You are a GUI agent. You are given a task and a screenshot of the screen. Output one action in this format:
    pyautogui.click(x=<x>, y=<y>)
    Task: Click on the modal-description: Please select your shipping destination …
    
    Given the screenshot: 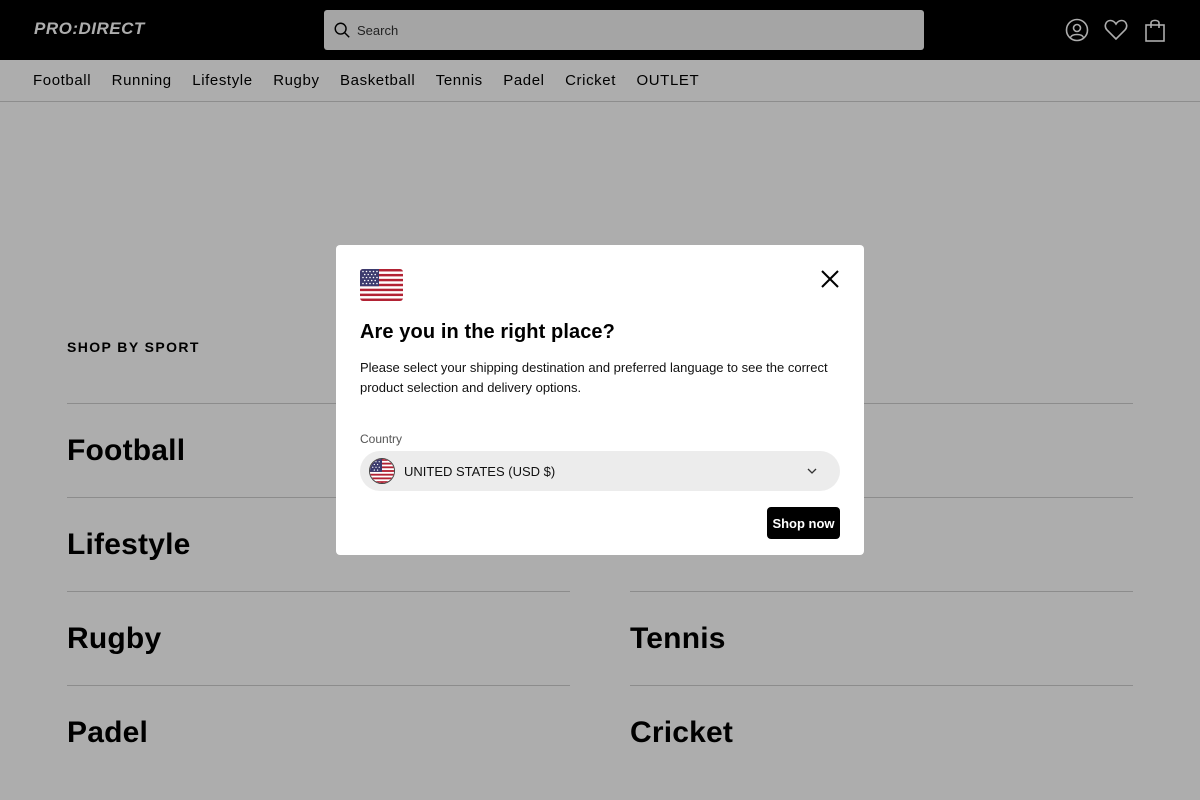 What is the action you would take?
    pyautogui.click(x=594, y=377)
    